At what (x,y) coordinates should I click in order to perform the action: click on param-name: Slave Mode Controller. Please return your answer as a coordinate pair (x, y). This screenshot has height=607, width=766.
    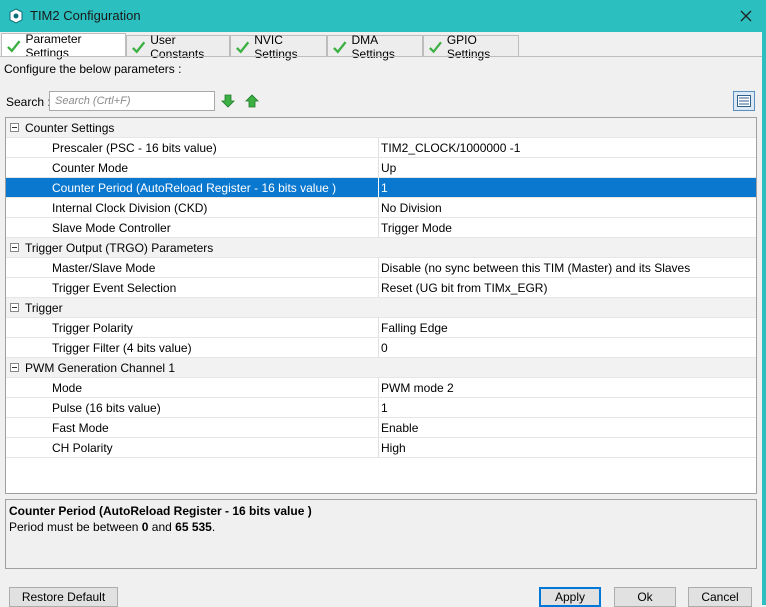
    Looking at the image, I should click on (111, 228).